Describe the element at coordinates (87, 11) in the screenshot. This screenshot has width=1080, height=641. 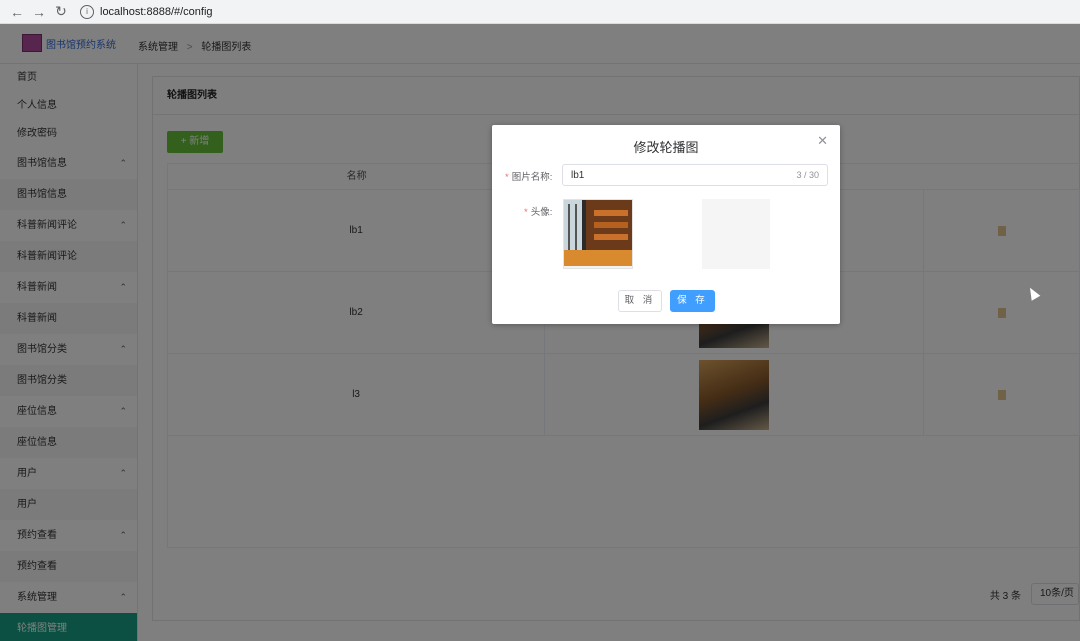
I see `site-info-icon: i` at that location.